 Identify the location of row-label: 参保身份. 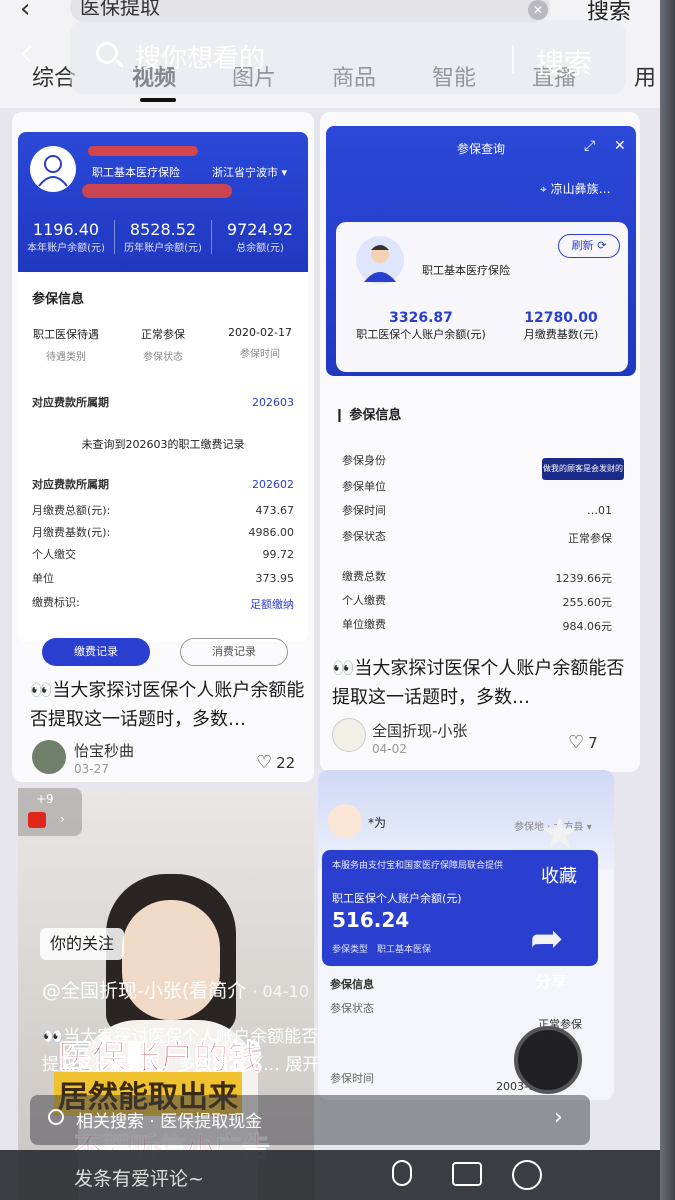
(364, 460).